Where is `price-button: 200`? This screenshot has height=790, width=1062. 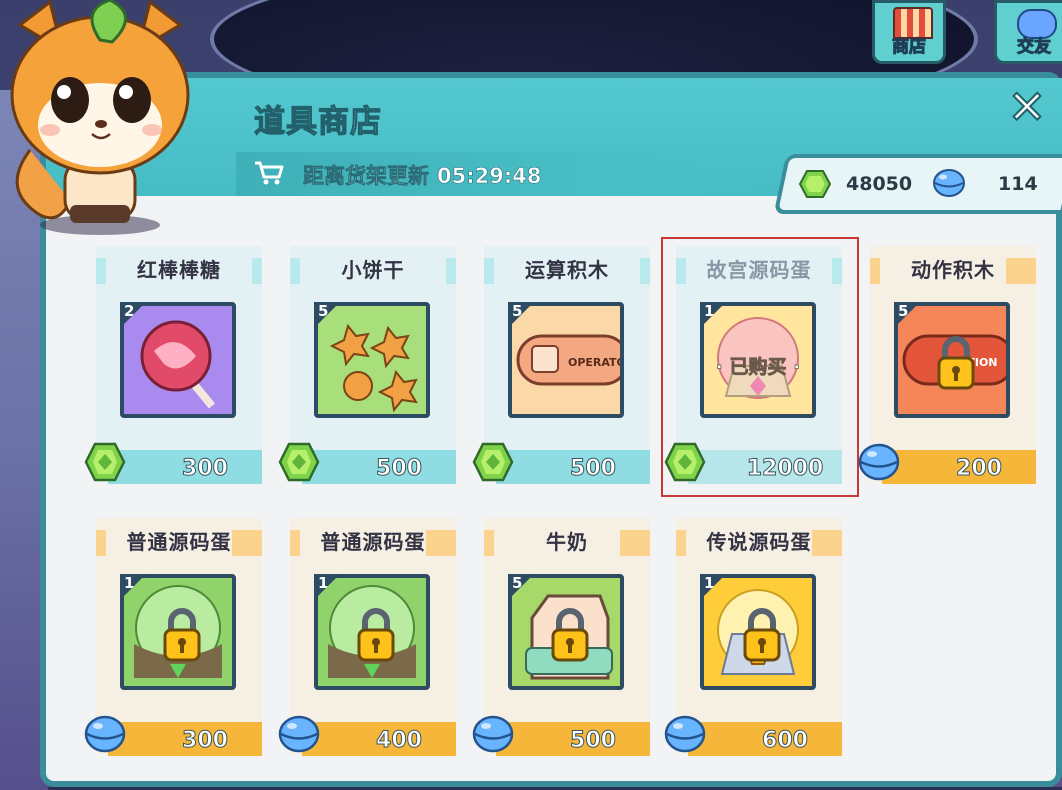
price-button: 200 is located at coordinates (959, 467).